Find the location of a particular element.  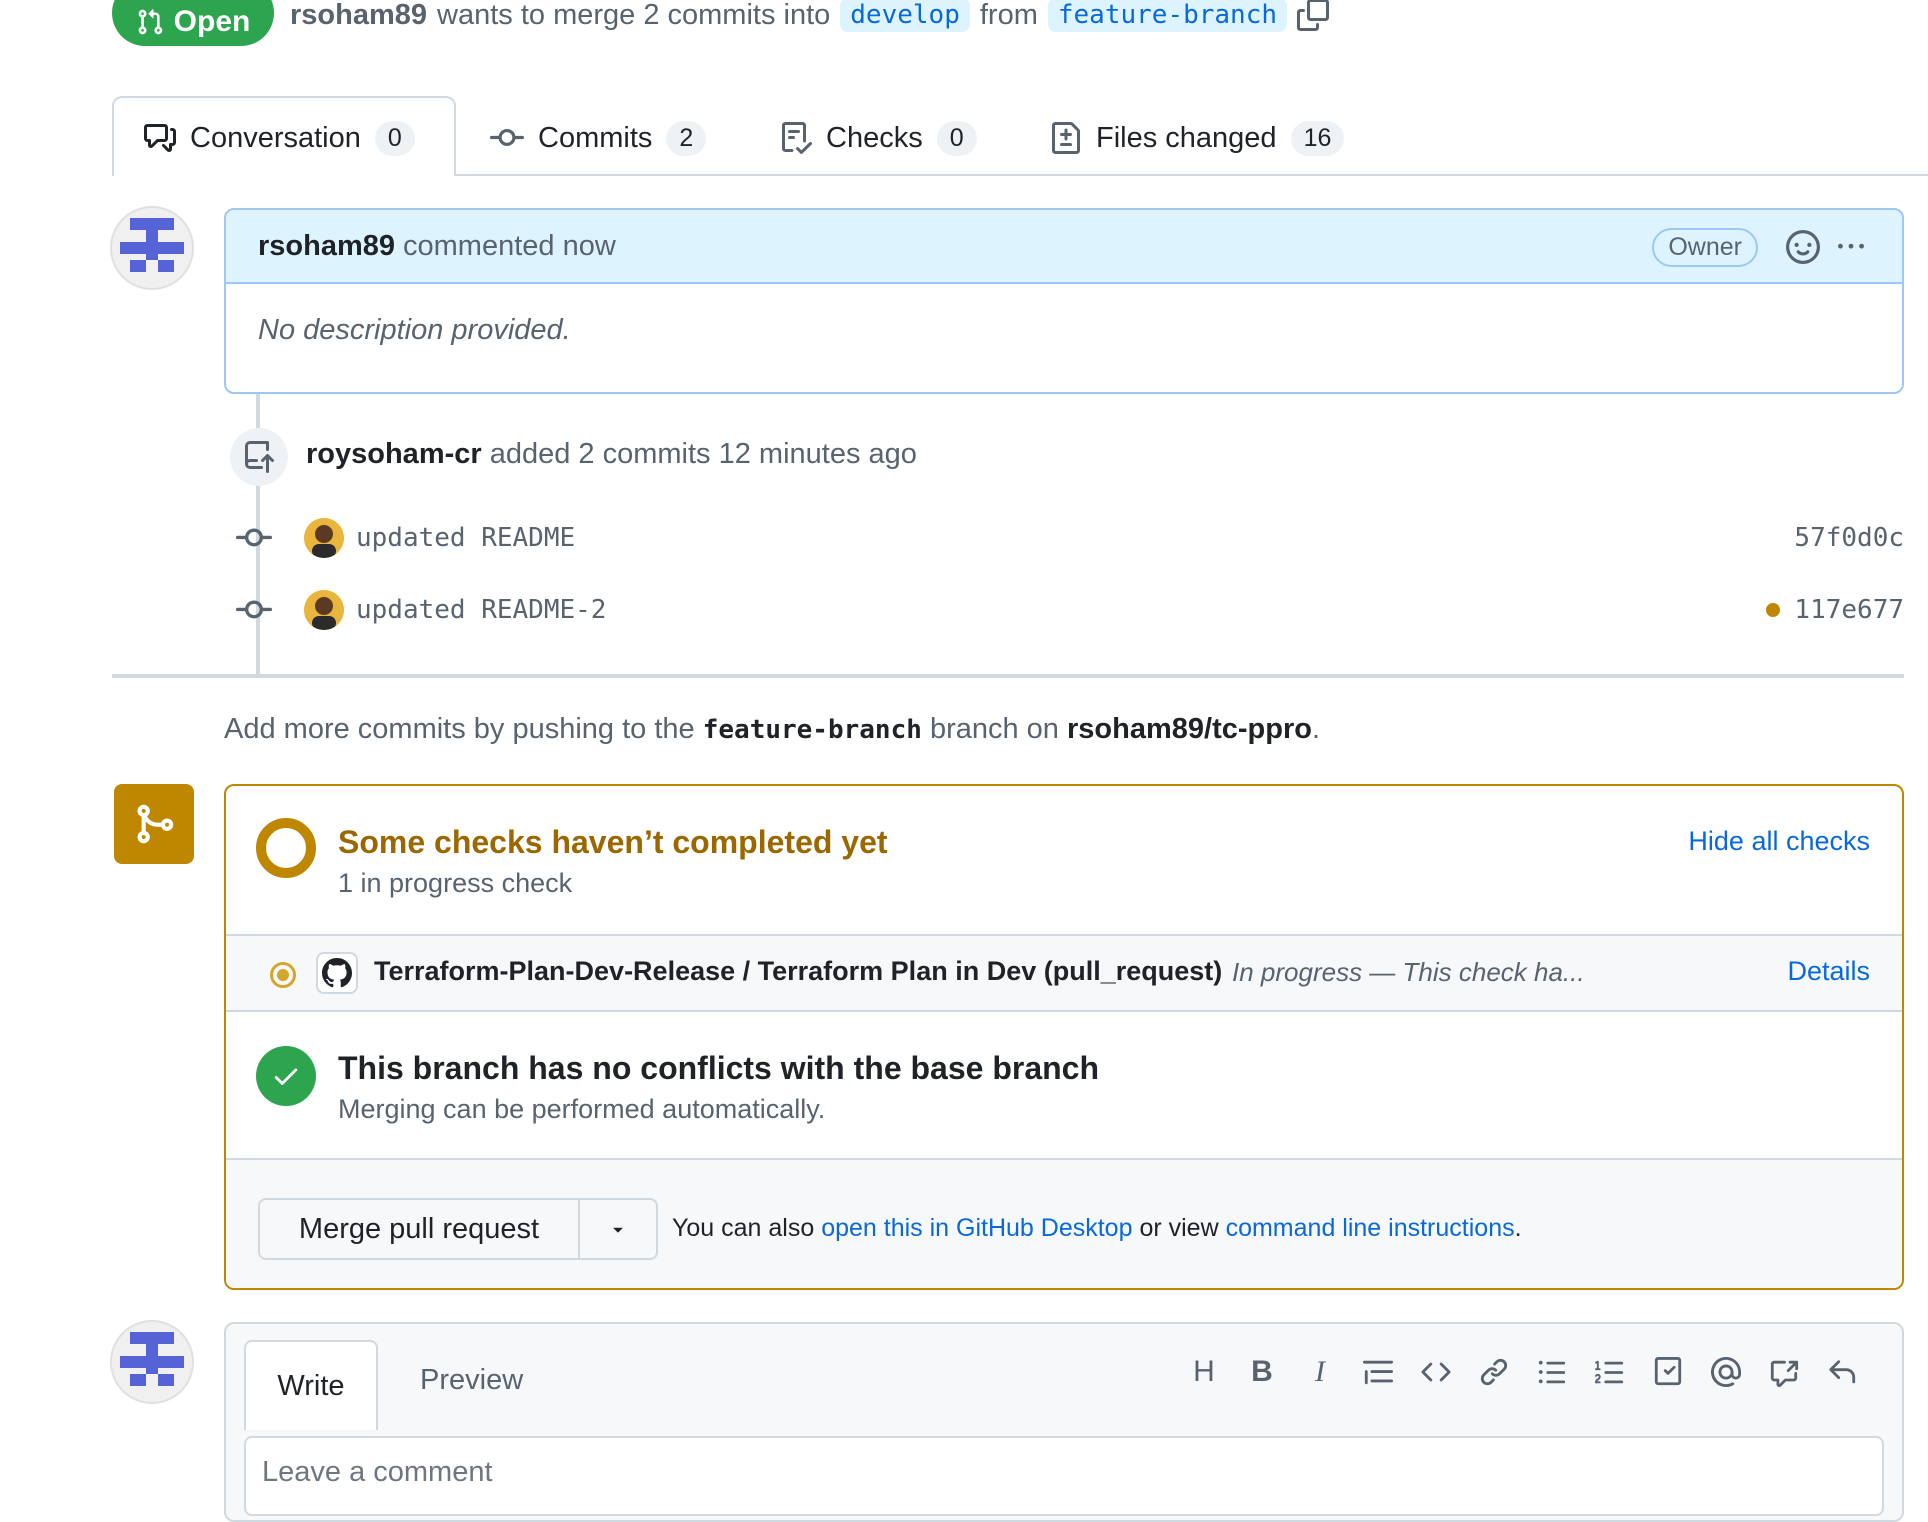

bold-icon: B is located at coordinates (1262, 1371).